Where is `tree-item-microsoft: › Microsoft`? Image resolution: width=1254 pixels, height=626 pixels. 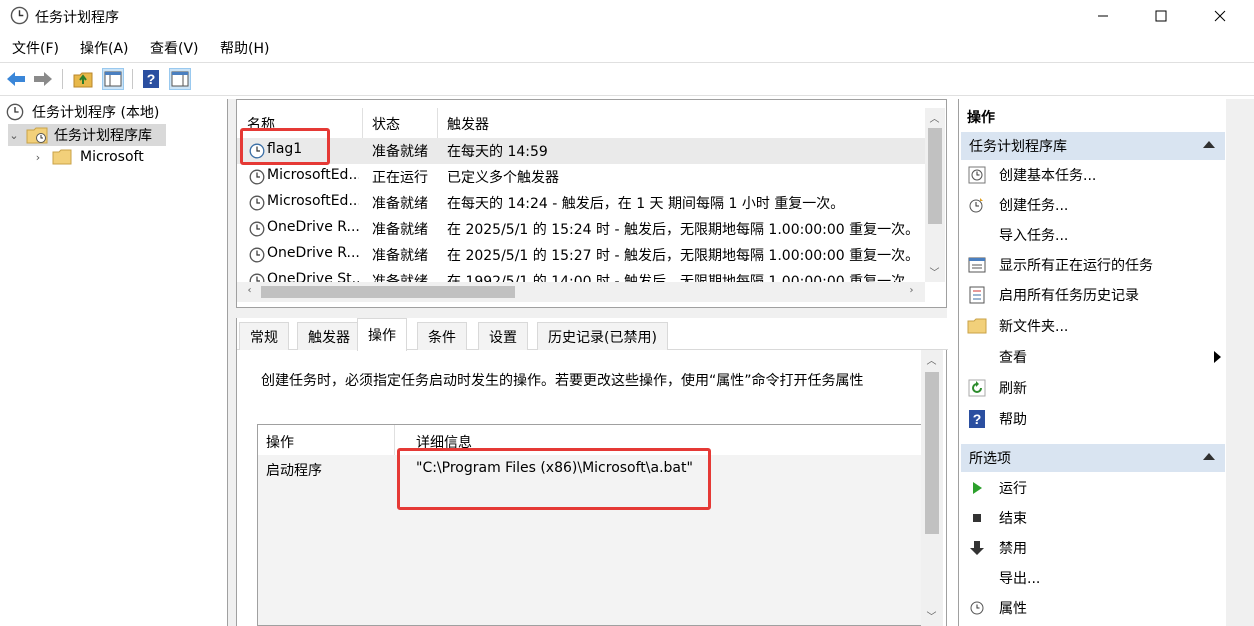
tree-item-microsoft: › Microsoft is located at coordinates (88, 157).